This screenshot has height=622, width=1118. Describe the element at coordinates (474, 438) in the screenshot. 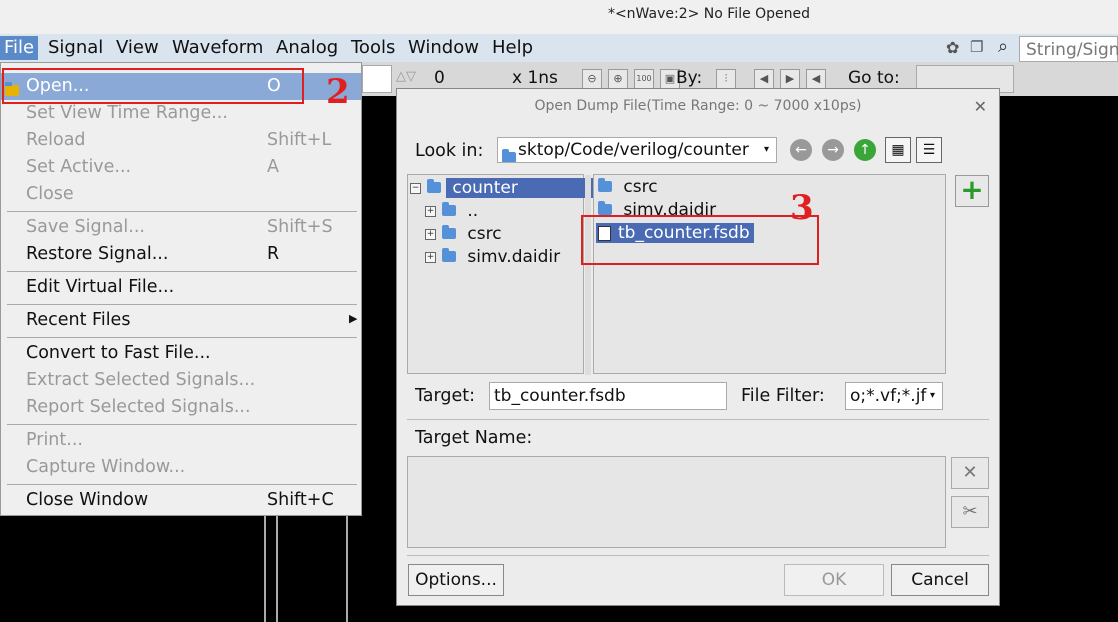

I see `target-name-label: Target Name:` at that location.